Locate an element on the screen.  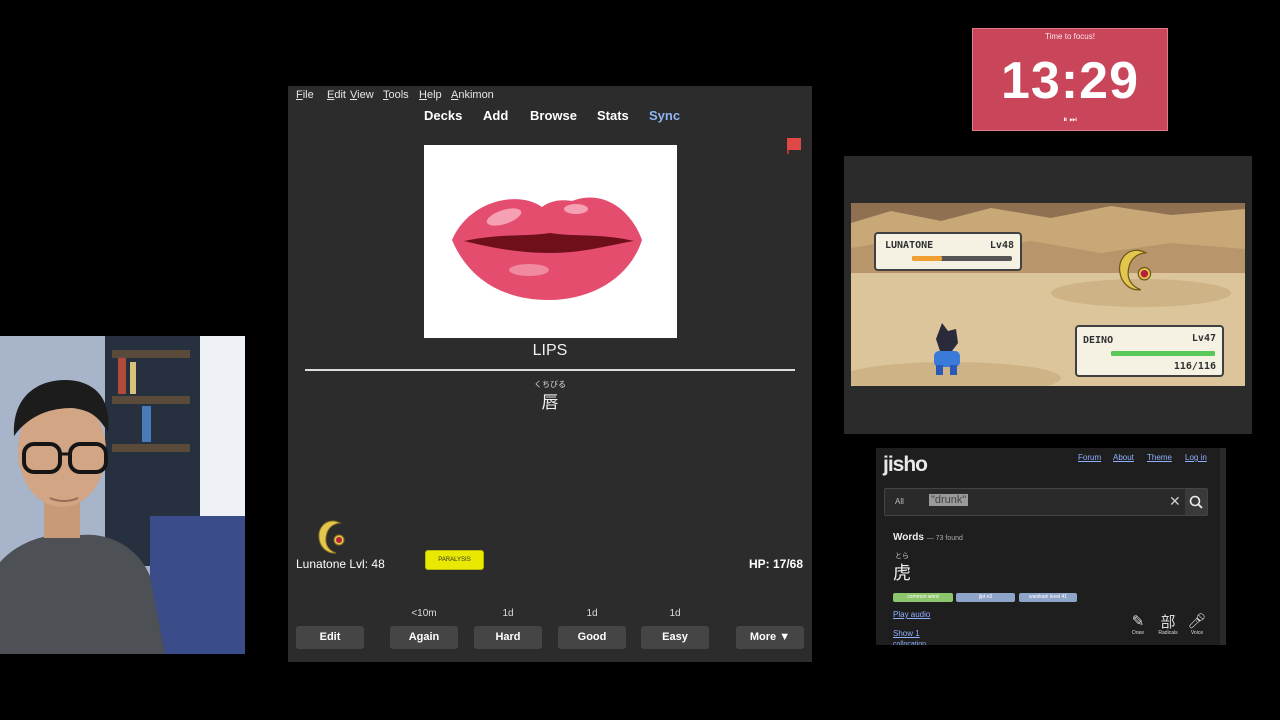
game-window: LUNATONE Lv48 DEINO Lv47 116/116 is located at coordinates (1048, 295).